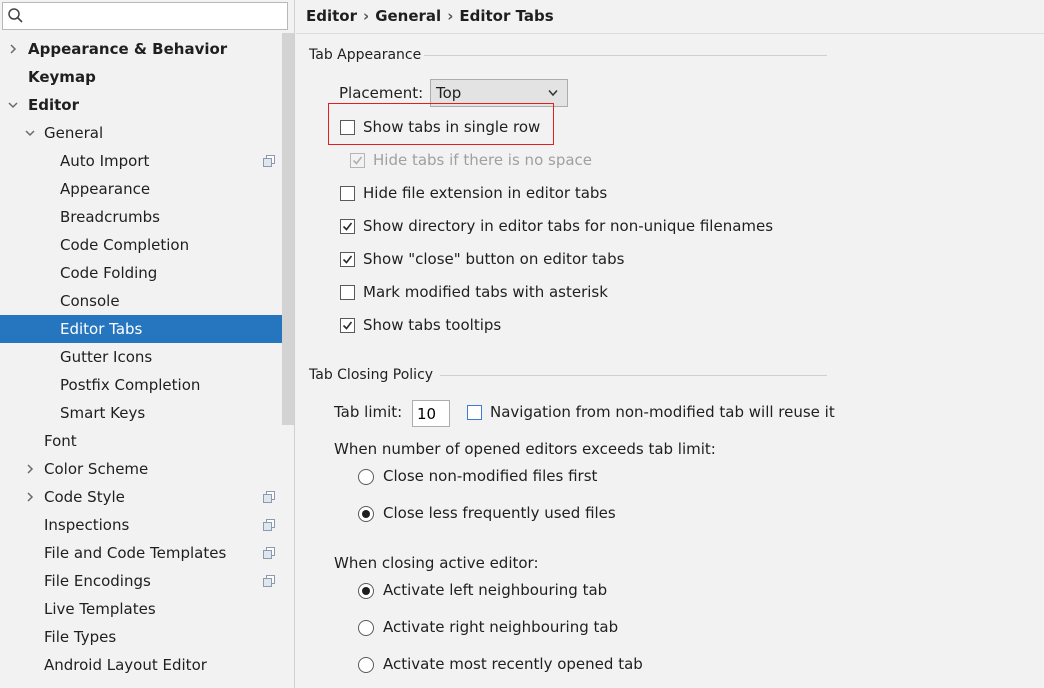 The height and width of the screenshot is (688, 1044). Describe the element at coordinates (506, 16) in the screenshot. I see `breadcrumb-editor-tabs: Editor Tabs` at that location.